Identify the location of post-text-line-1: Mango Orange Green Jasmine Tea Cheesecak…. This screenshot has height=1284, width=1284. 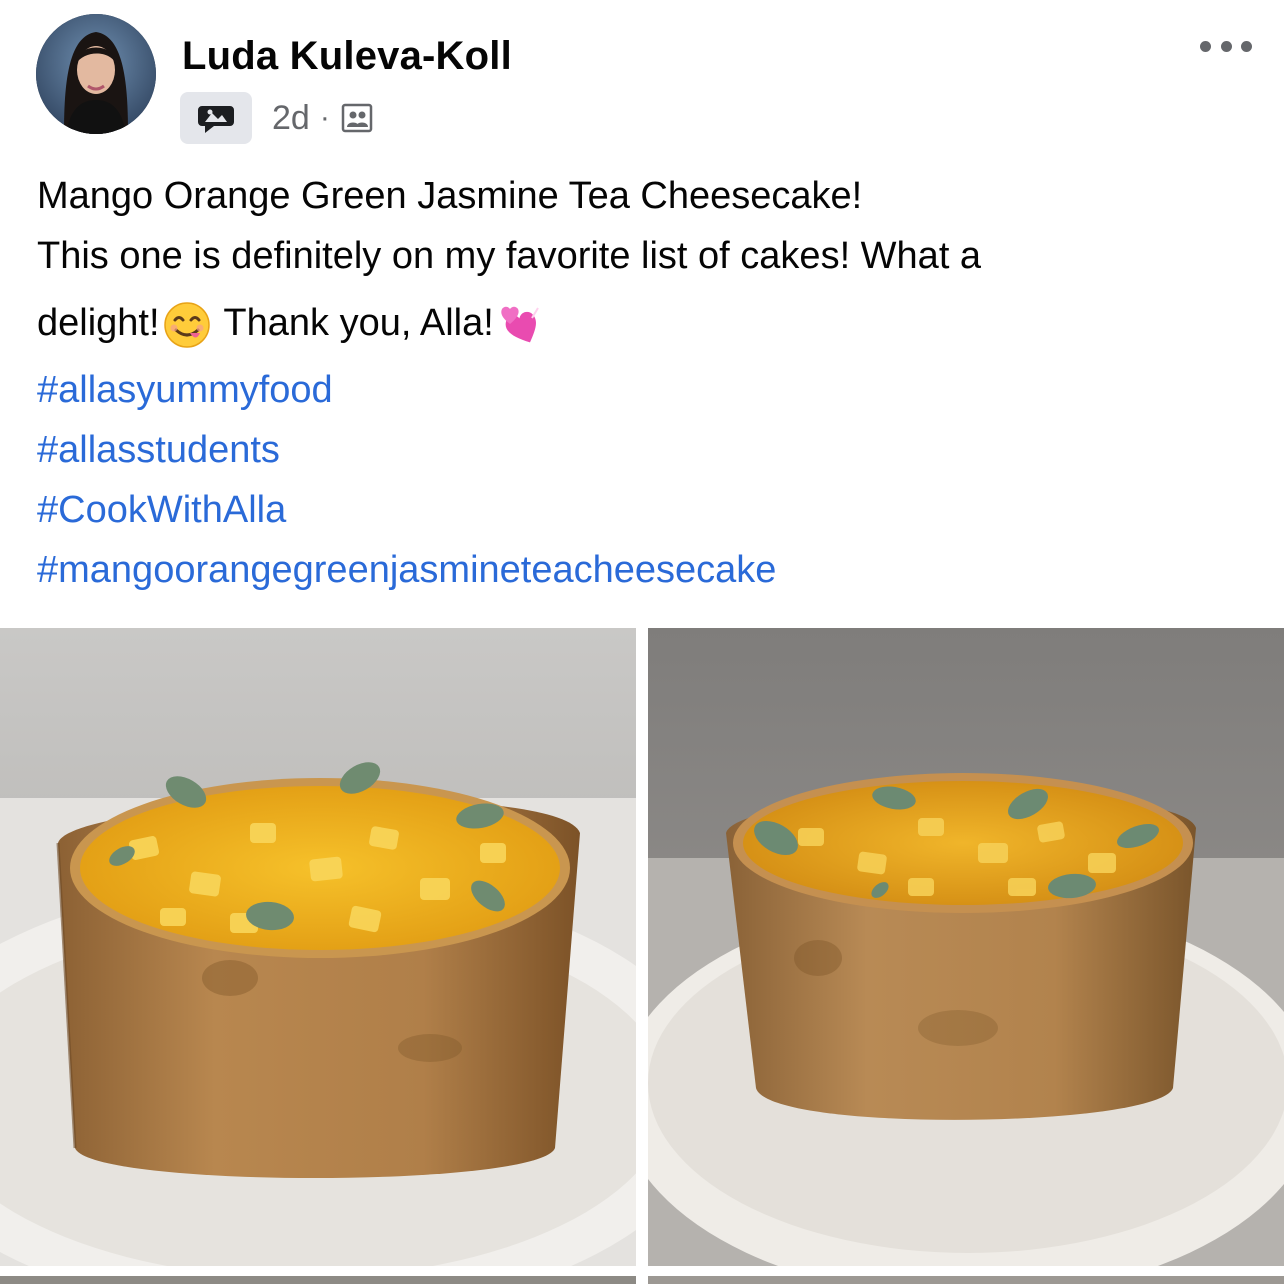
(450, 196).